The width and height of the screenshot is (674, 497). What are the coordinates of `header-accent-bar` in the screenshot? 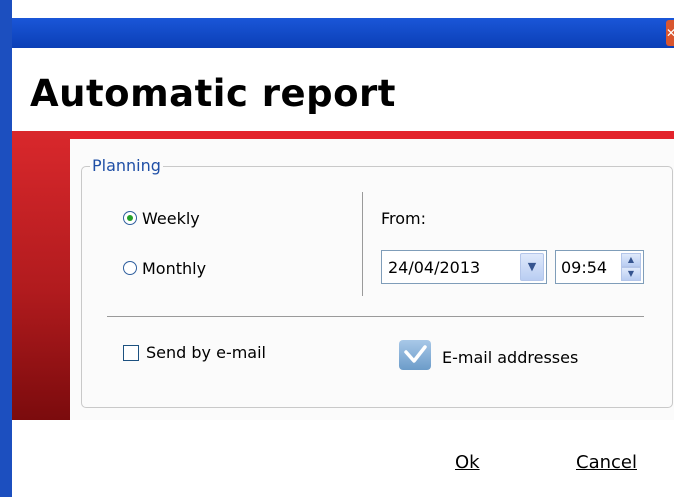 It's located at (343, 135).